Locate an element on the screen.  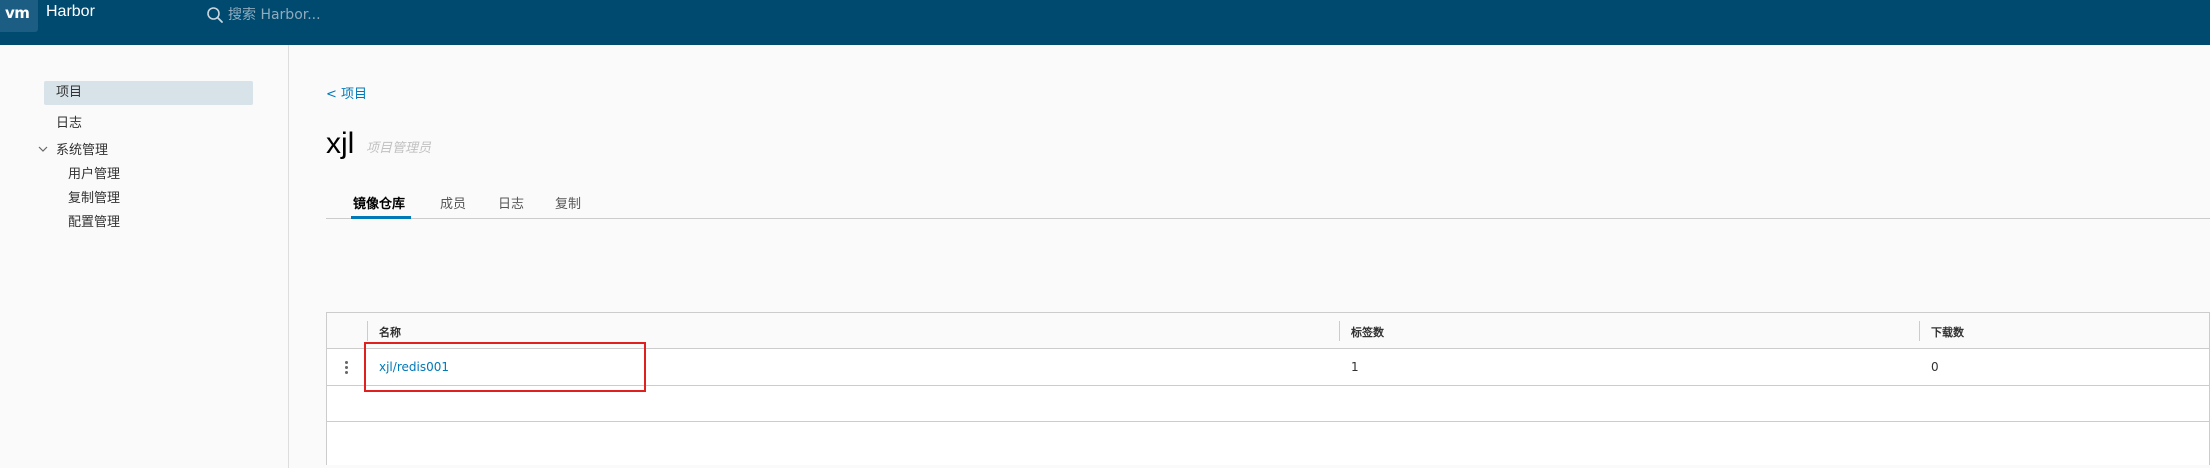
app-title: Harbor is located at coordinates (70, 12).